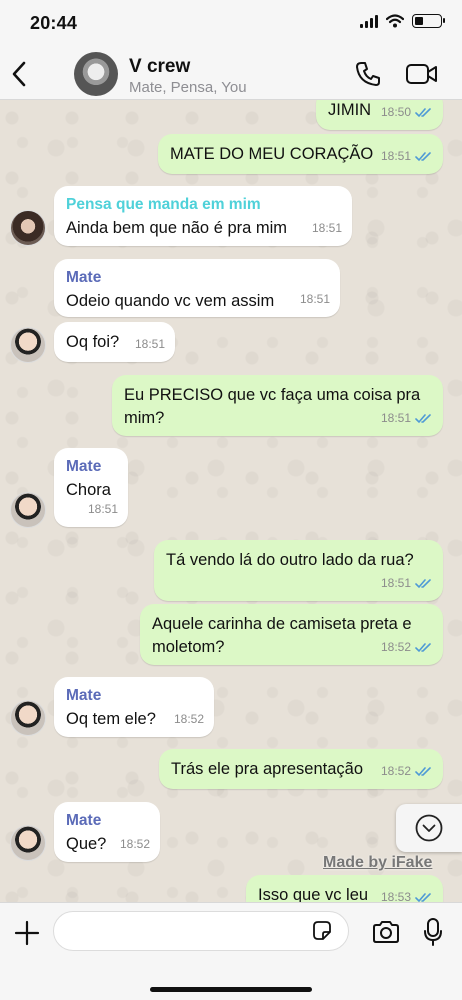 Image resolution: width=462 pixels, height=1000 pixels. I want to click on home-indicator, so click(231, 989).